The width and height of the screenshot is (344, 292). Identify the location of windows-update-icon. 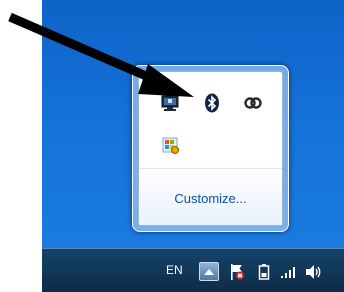
(170, 145).